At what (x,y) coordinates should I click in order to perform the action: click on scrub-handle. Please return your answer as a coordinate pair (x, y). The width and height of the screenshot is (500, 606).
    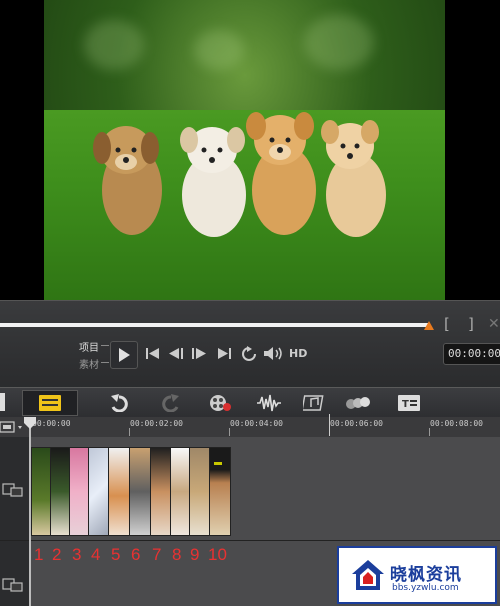
    Looking at the image, I should click on (429, 325).